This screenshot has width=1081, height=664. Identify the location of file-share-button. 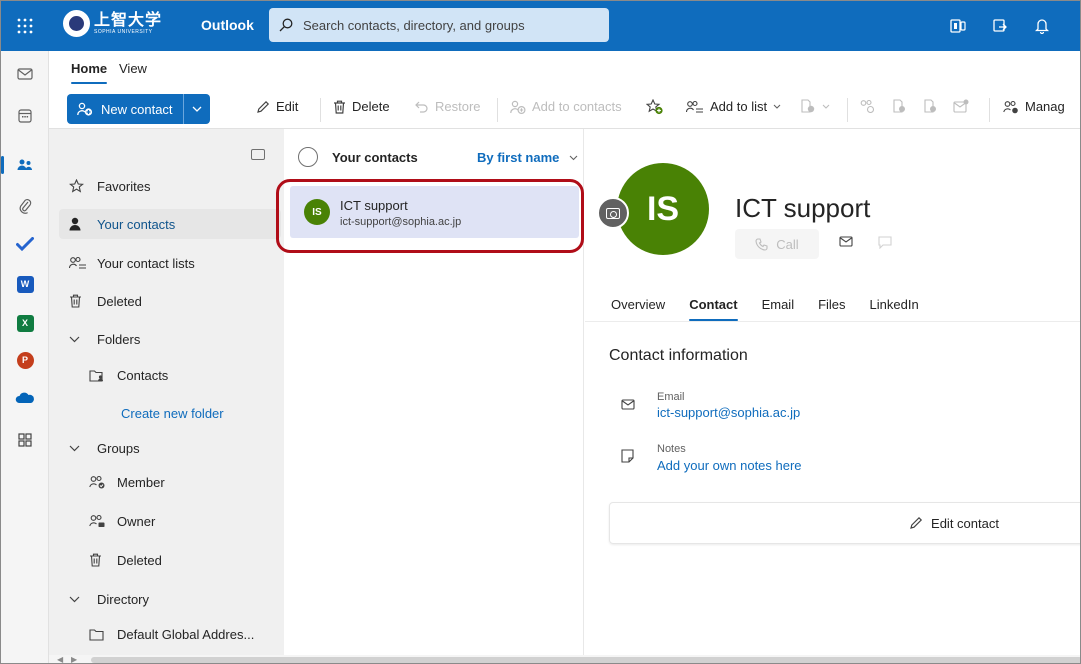
(930, 106).